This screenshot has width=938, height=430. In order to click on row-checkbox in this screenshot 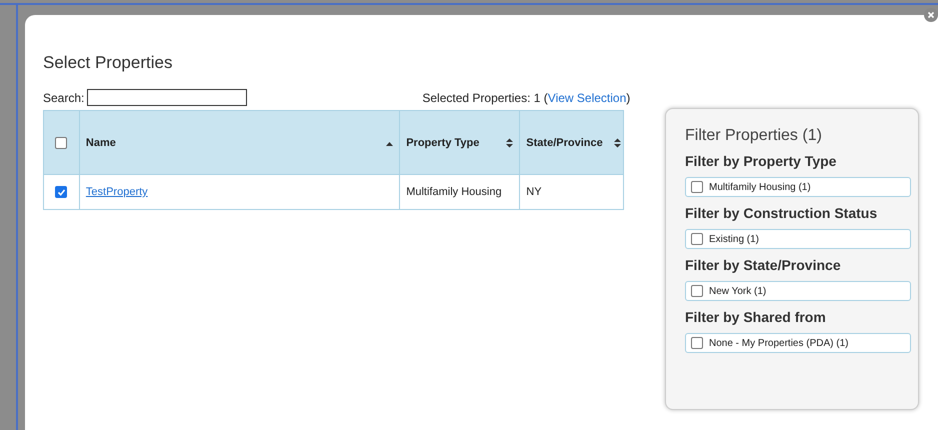, I will do `click(61, 192)`.